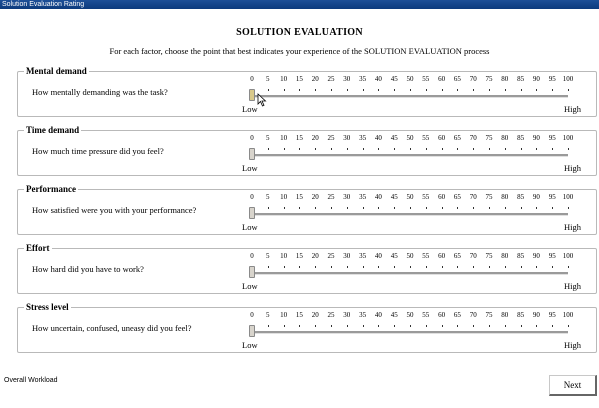  What do you see at coordinates (457, 79) in the screenshot?
I see `scale-tick-label: 65` at bounding box center [457, 79].